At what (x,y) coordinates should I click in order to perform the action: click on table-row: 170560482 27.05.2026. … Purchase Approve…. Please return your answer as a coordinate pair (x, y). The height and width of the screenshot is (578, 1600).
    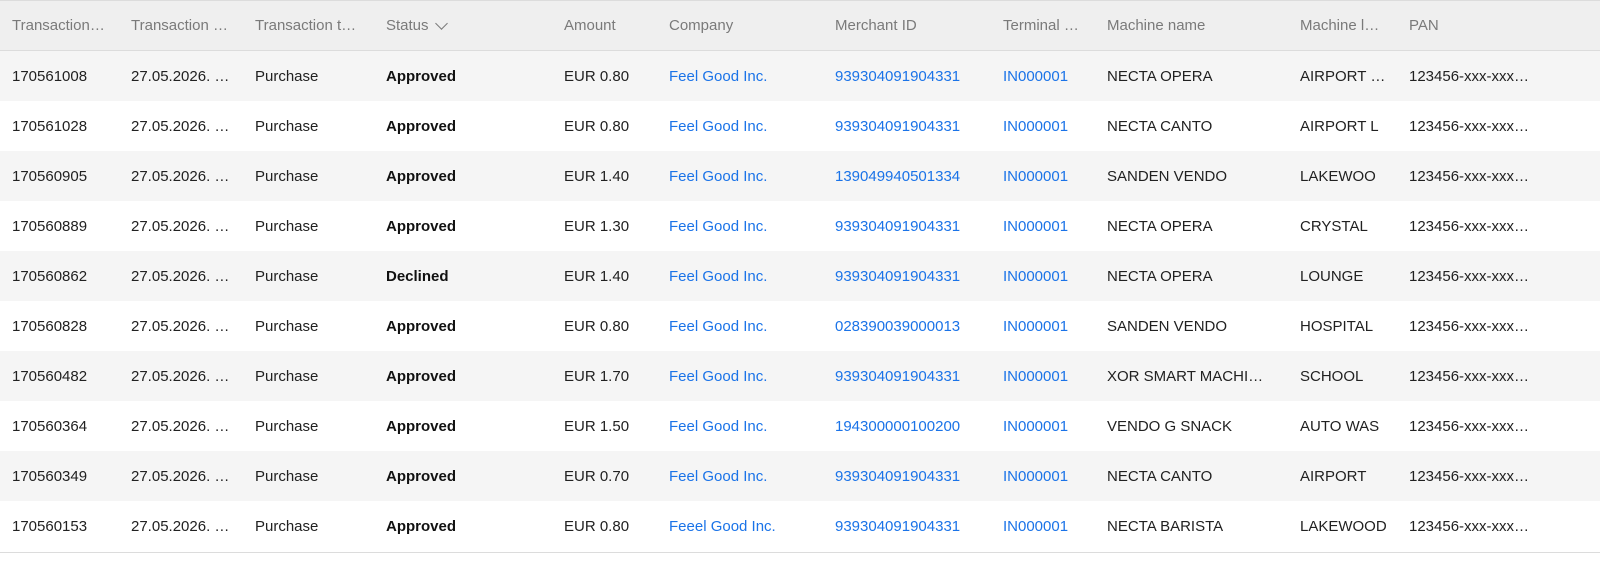
    Looking at the image, I should click on (800, 376).